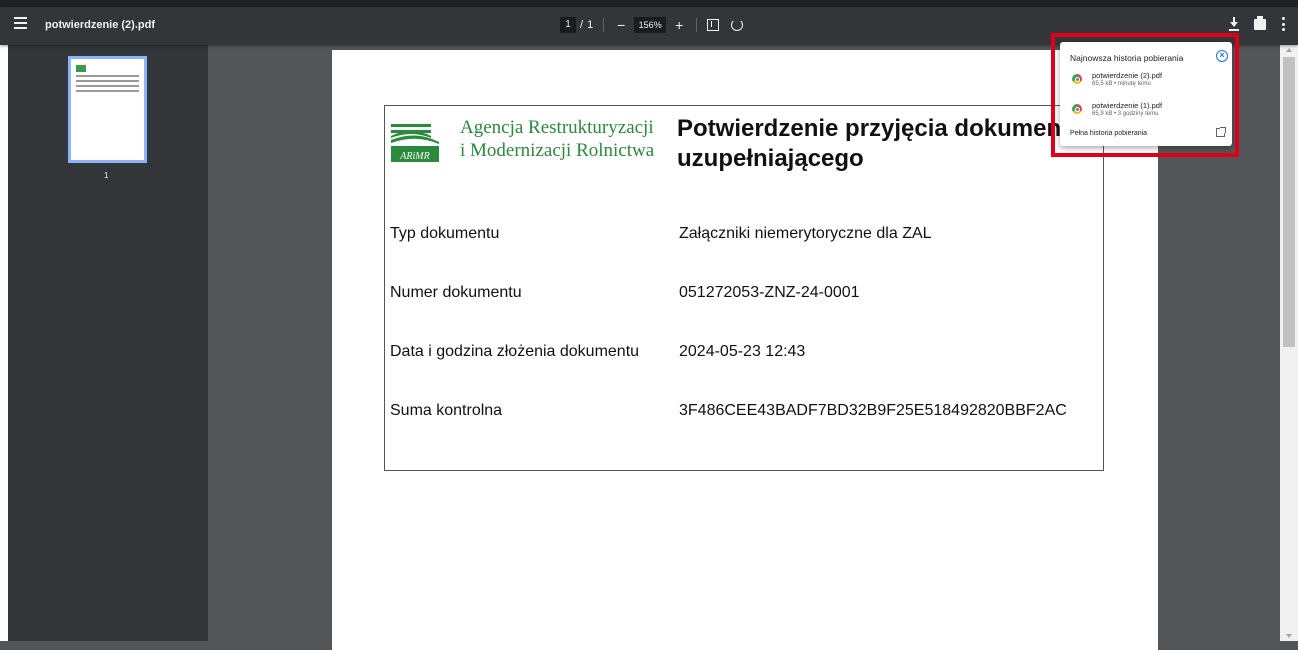  What do you see at coordinates (1108, 133) in the screenshot?
I see `full-history-link: Pełna historia pobierania` at bounding box center [1108, 133].